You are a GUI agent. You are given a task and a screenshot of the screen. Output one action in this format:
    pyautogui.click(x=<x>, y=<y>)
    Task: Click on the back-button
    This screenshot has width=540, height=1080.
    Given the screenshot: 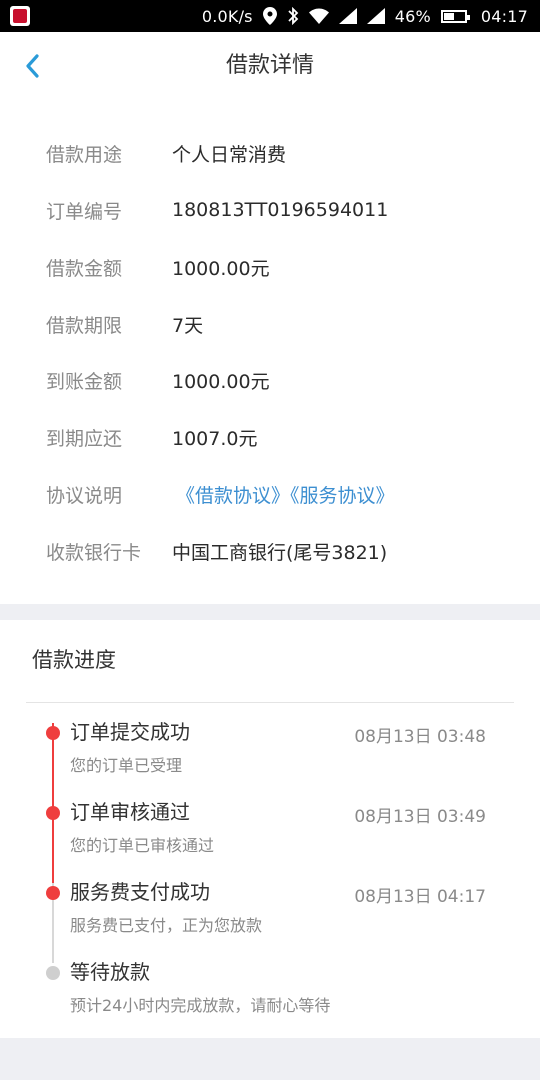 What is the action you would take?
    pyautogui.click(x=32, y=66)
    